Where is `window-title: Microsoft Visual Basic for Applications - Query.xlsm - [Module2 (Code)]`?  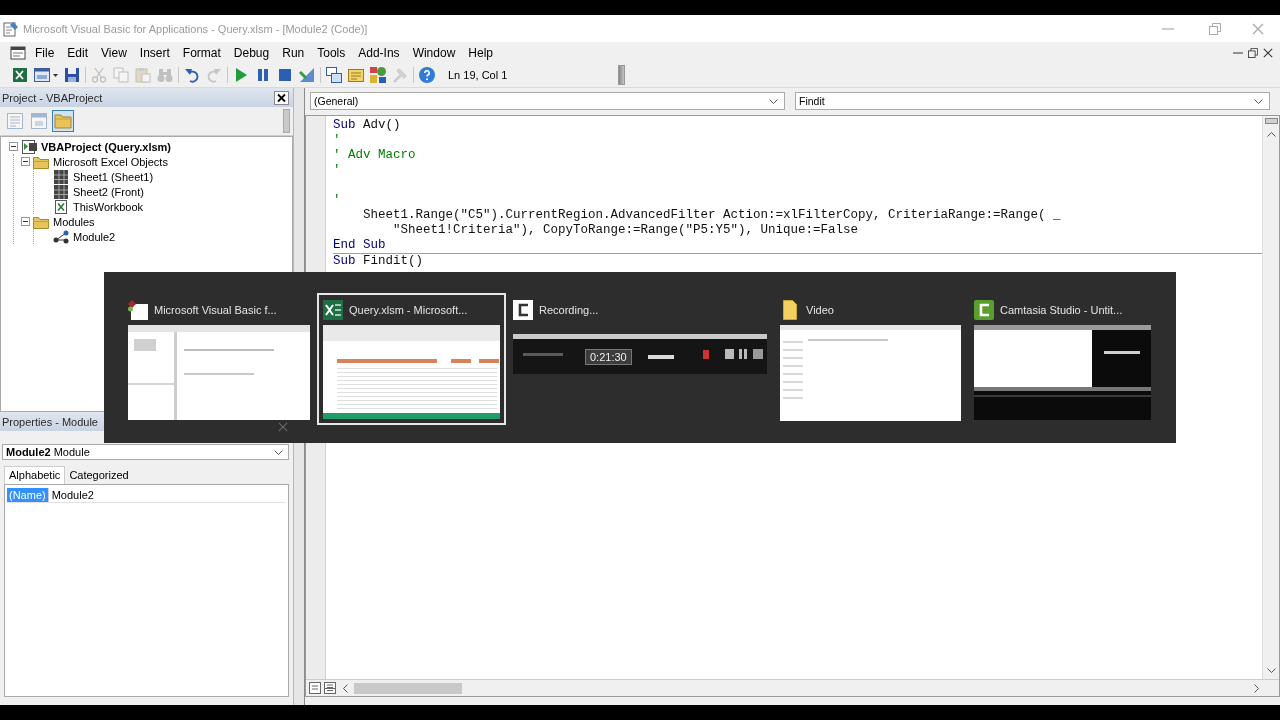 window-title: Microsoft Visual Basic for Applications - Query.xlsm - [Module2 (Code)] is located at coordinates (195, 28).